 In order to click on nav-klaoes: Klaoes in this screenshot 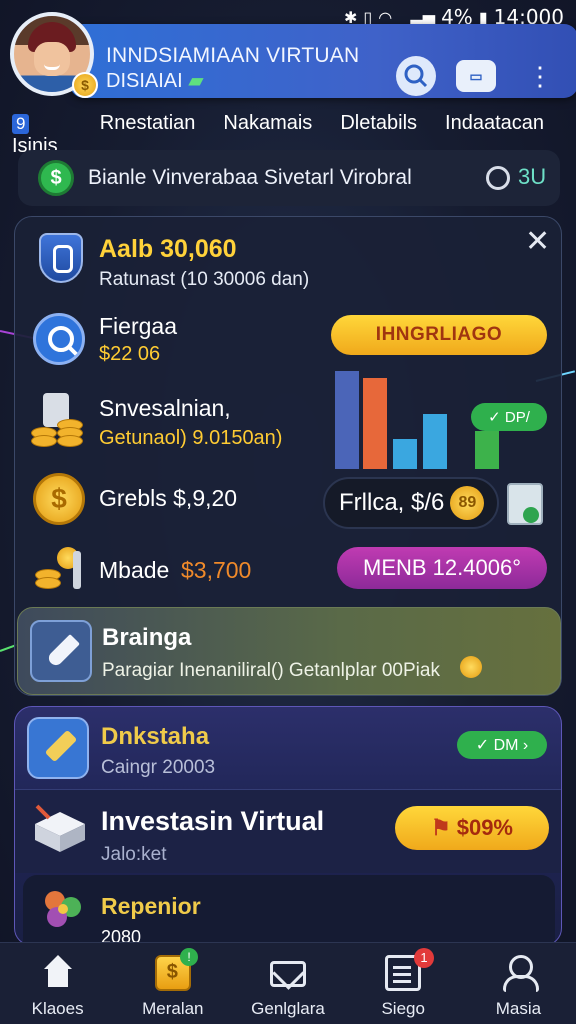, I will do `click(57, 983)`.